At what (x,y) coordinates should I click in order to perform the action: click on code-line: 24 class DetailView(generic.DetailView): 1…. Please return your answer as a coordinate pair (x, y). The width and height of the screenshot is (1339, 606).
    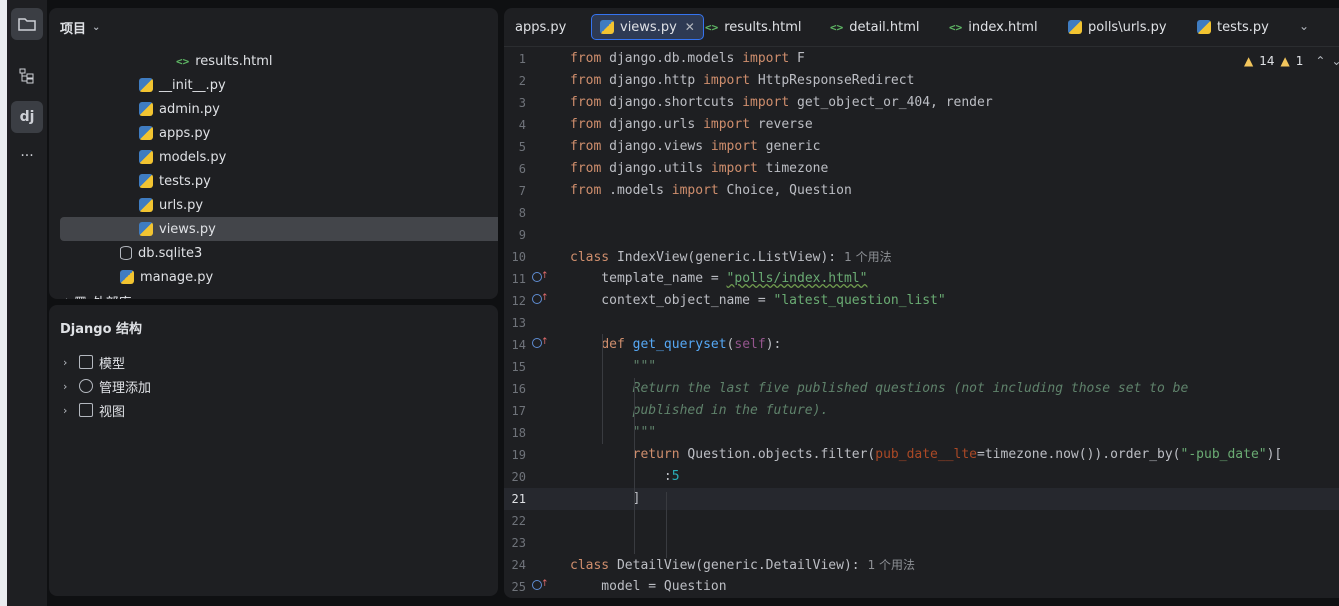
    Looking at the image, I should click on (921, 565).